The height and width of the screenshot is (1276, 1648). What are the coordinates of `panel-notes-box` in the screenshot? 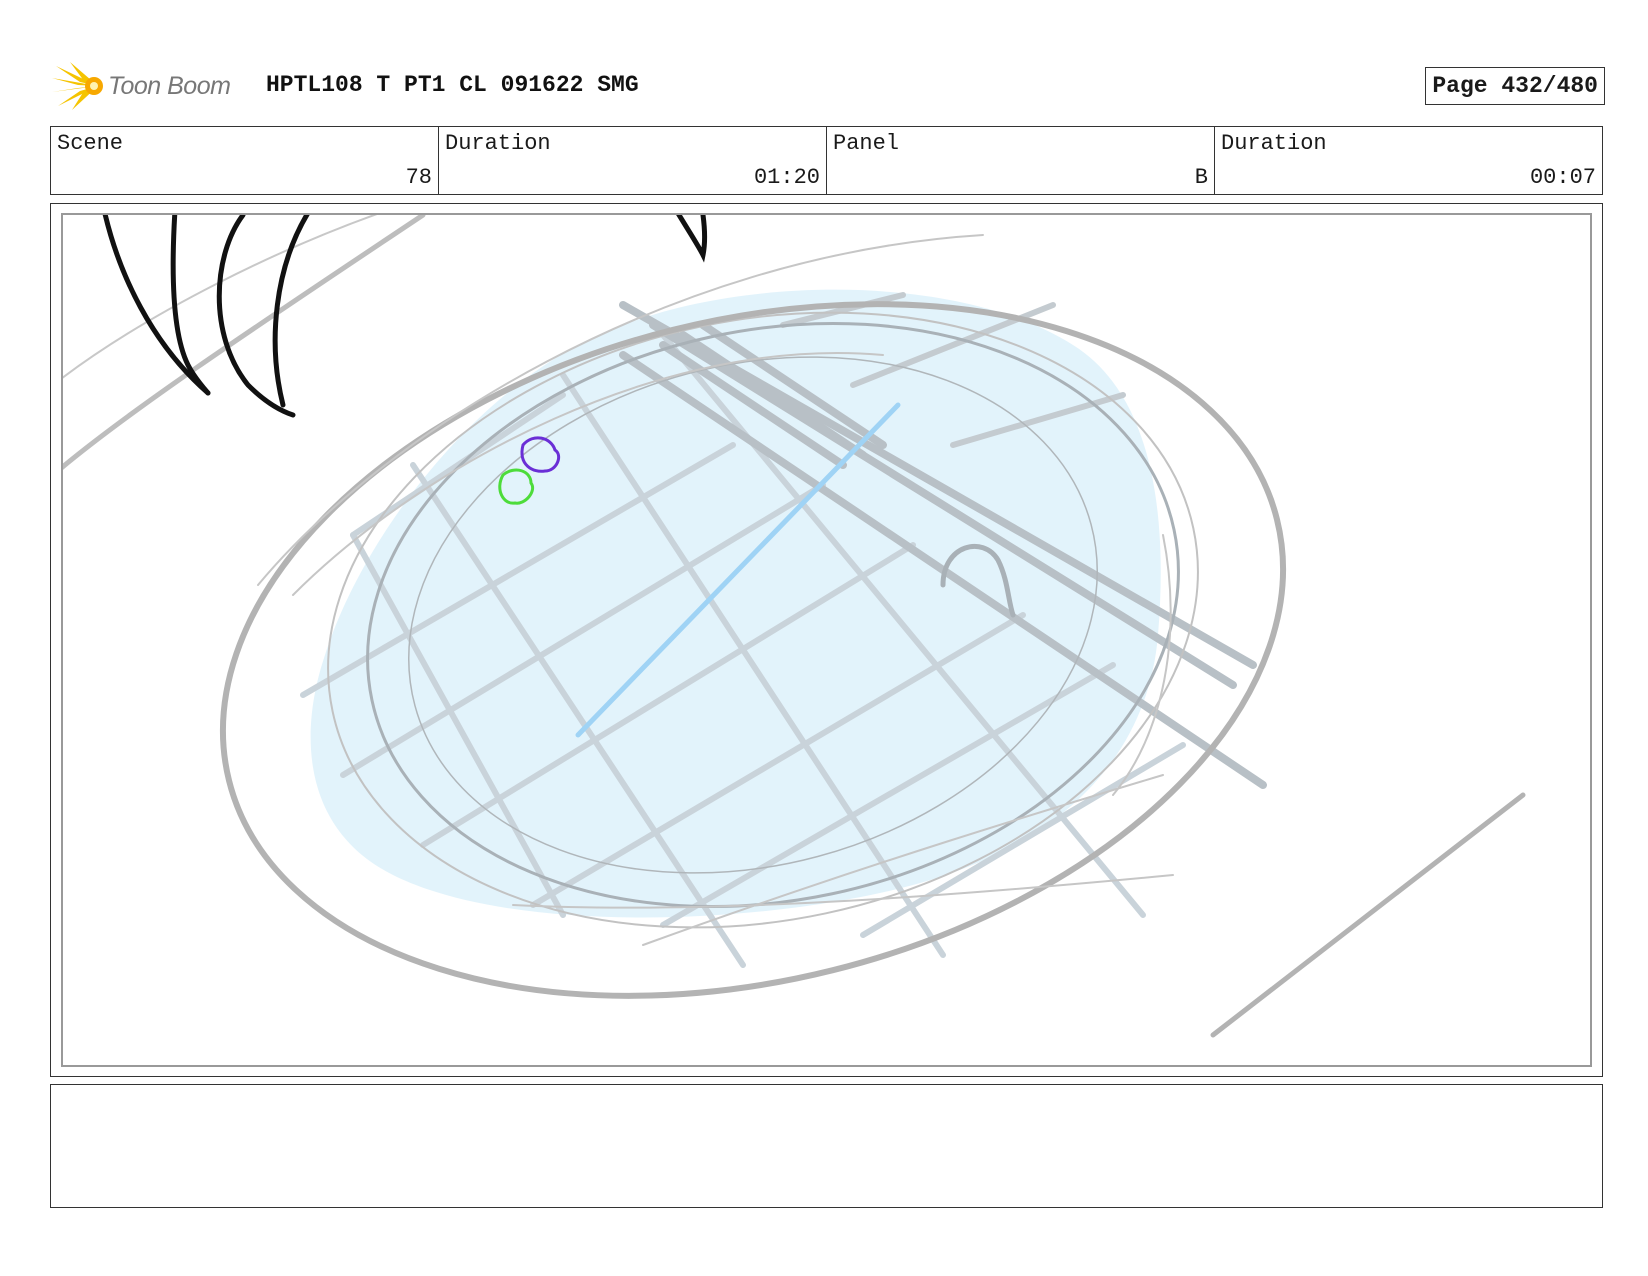 It's located at (826, 1146).